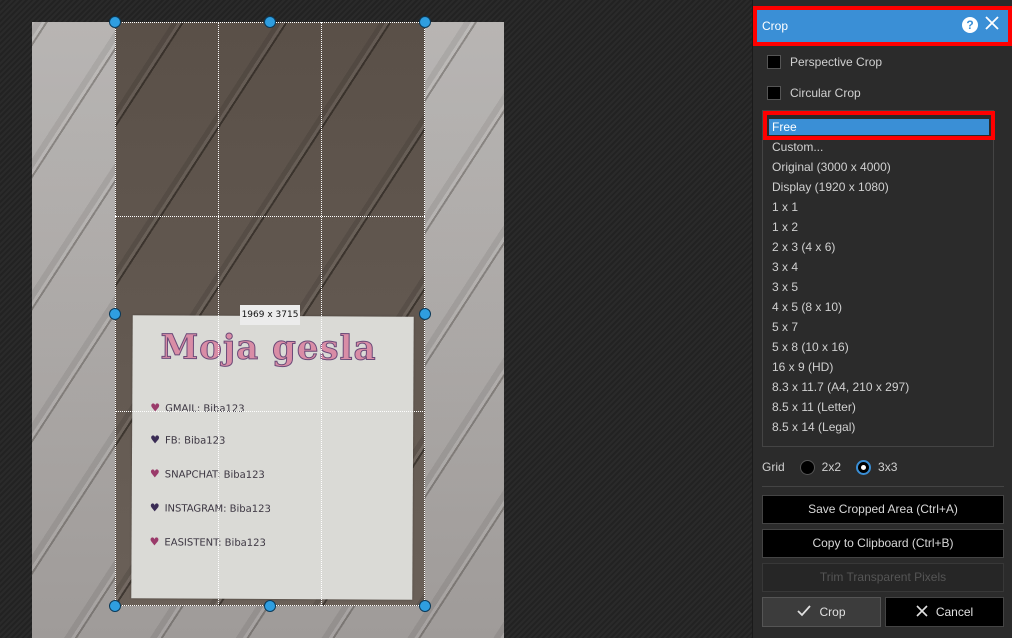 The width and height of the screenshot is (1012, 638). I want to click on grid-options: Grid 2x2 3x3, so click(829, 467).